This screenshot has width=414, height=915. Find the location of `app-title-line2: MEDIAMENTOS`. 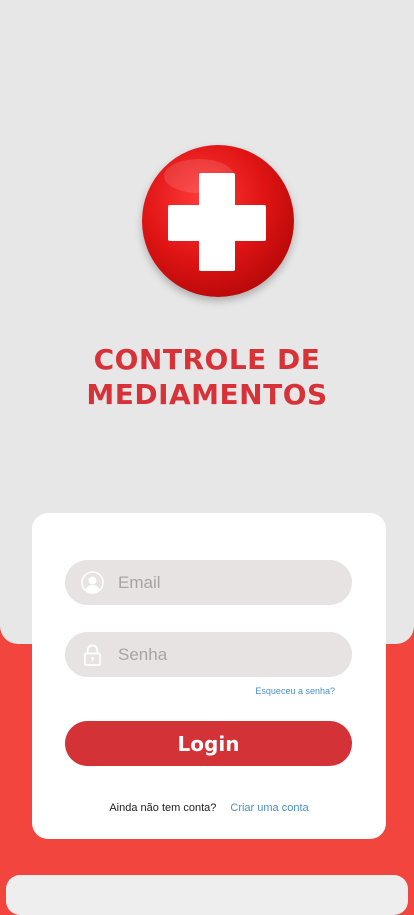

app-title-line2: MEDIAMENTOS is located at coordinates (207, 394).